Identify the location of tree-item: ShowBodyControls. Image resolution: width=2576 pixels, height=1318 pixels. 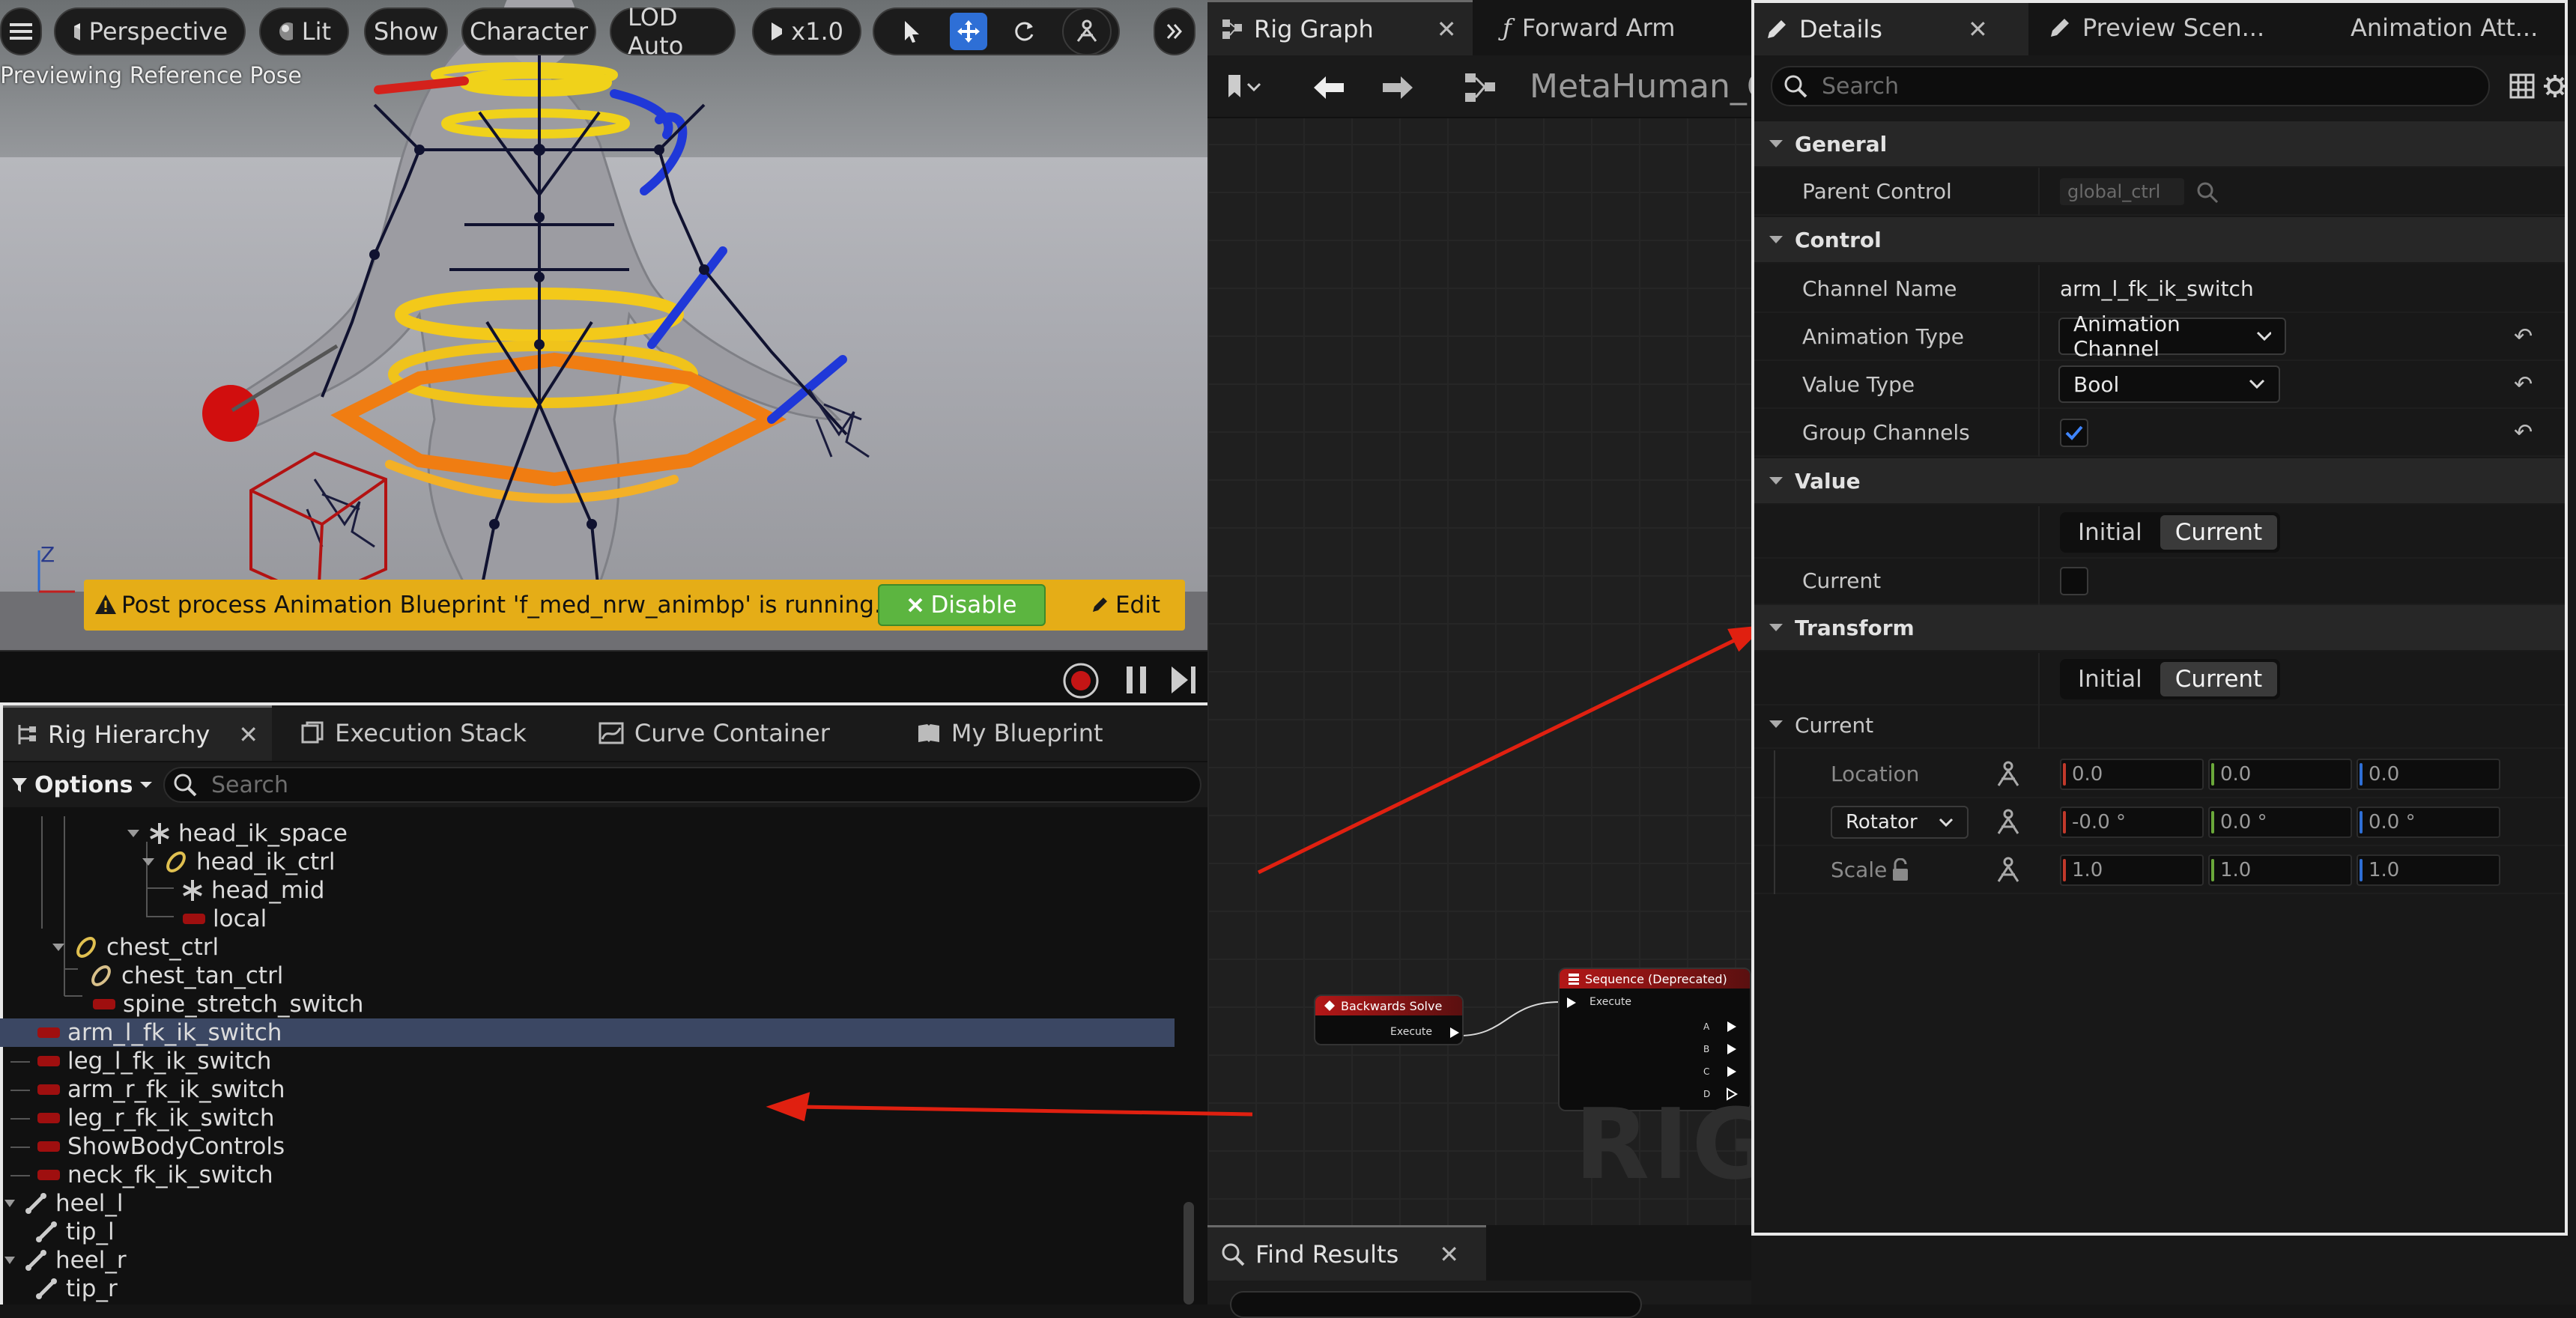
(161, 1147).